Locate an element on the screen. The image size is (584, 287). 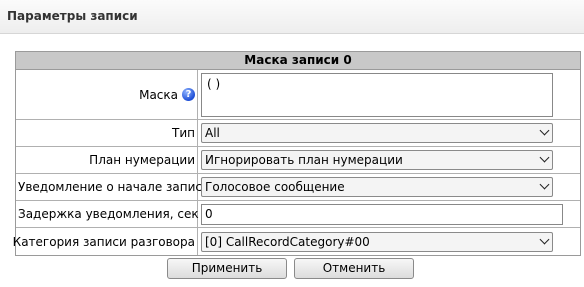
record-category-select: [0] CallRecordCategory#00 is located at coordinates (377, 241).